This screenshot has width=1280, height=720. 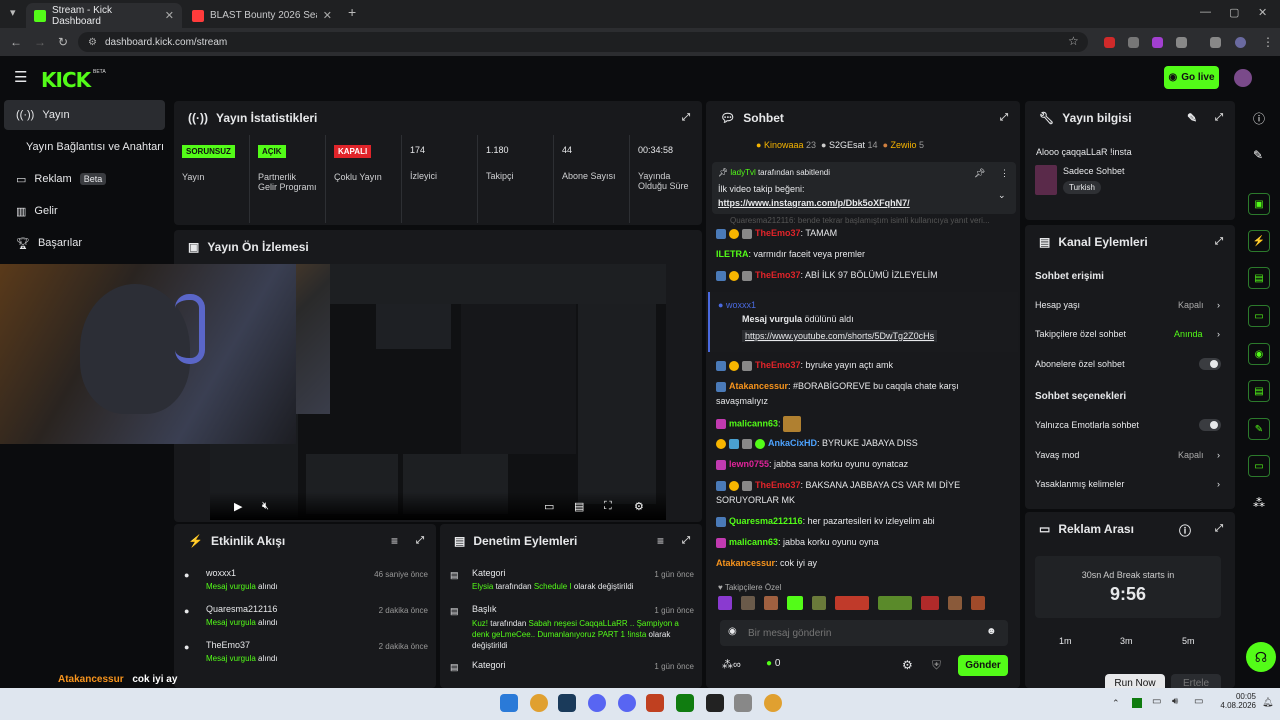 What do you see at coordinates (685, 703) in the screenshot?
I see `xbox-icon` at bounding box center [685, 703].